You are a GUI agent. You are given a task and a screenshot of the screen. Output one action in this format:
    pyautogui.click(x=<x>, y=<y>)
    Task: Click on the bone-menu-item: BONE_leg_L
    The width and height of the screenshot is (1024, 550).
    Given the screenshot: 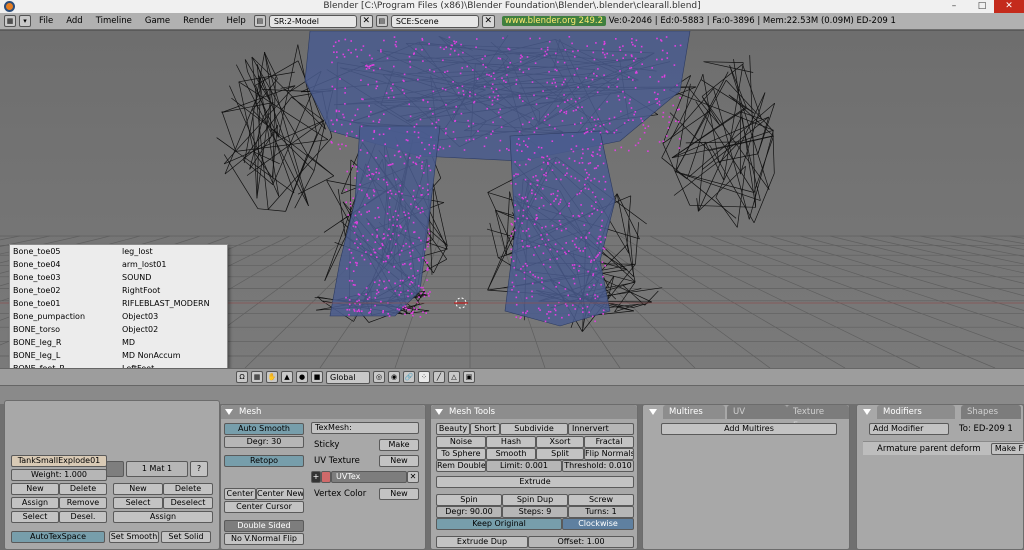 What is the action you would take?
    pyautogui.click(x=64, y=355)
    